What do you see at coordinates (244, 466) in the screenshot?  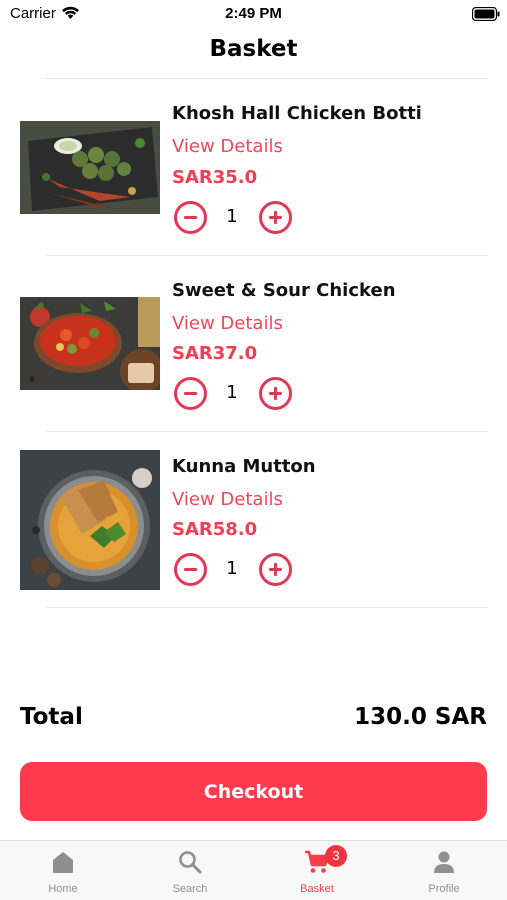 I see `item-name: Kunna Mutton` at bounding box center [244, 466].